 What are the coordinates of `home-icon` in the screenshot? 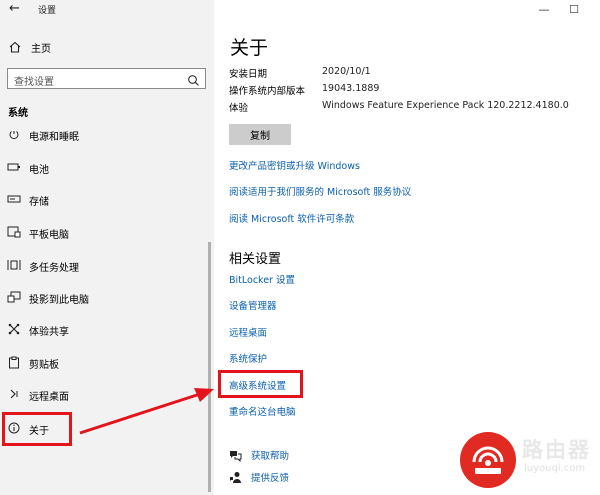 It's located at (15, 47).